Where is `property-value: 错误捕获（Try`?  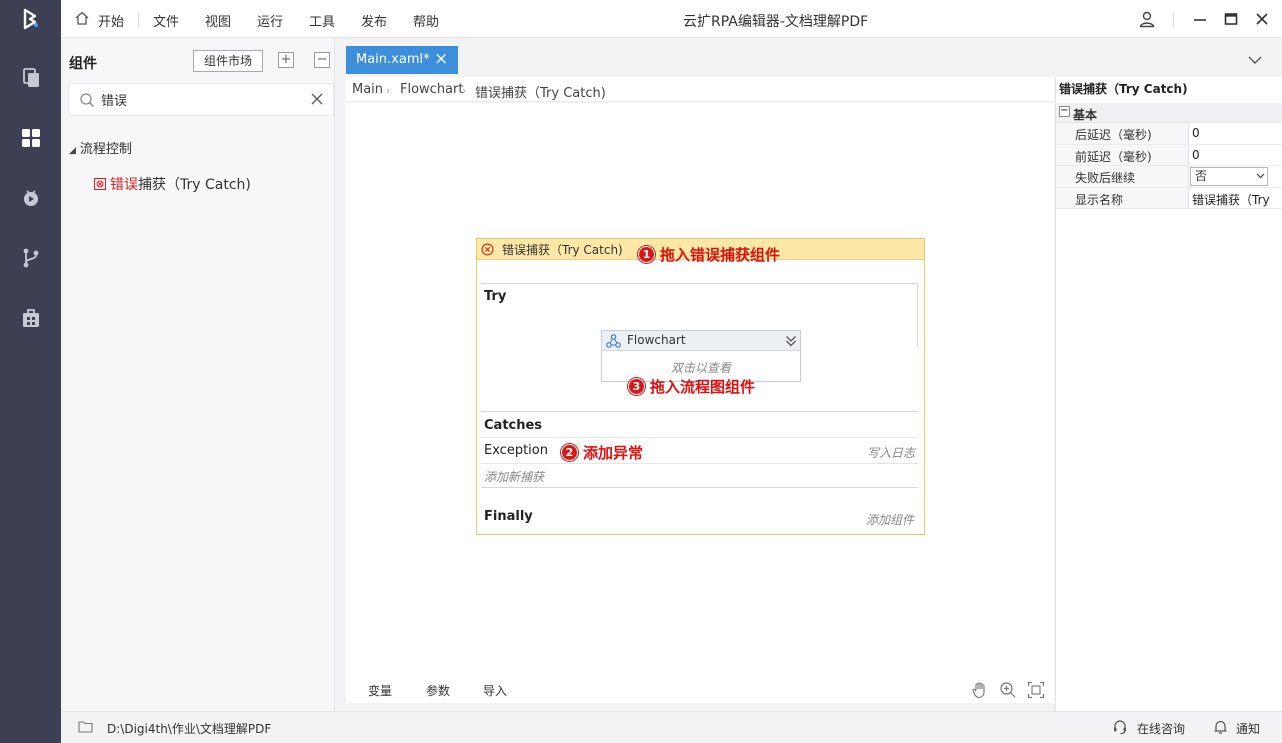
property-value: 错误捕获（Try is located at coordinates (1237, 199).